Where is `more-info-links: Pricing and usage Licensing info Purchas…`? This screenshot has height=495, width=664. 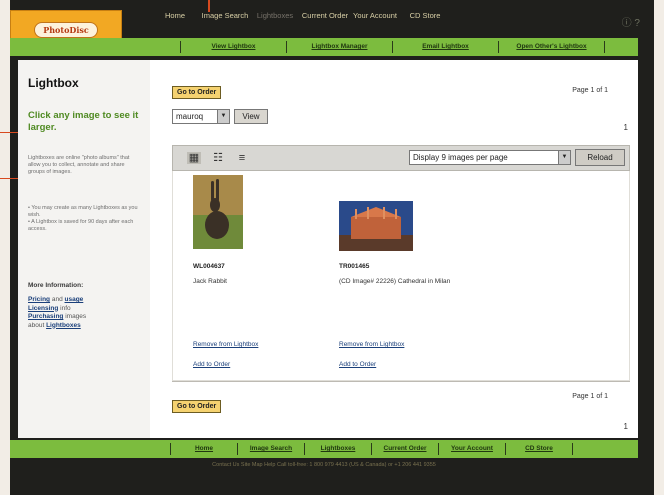 more-info-links: Pricing and usage Licensing info Purchas… is located at coordinates (83, 313).